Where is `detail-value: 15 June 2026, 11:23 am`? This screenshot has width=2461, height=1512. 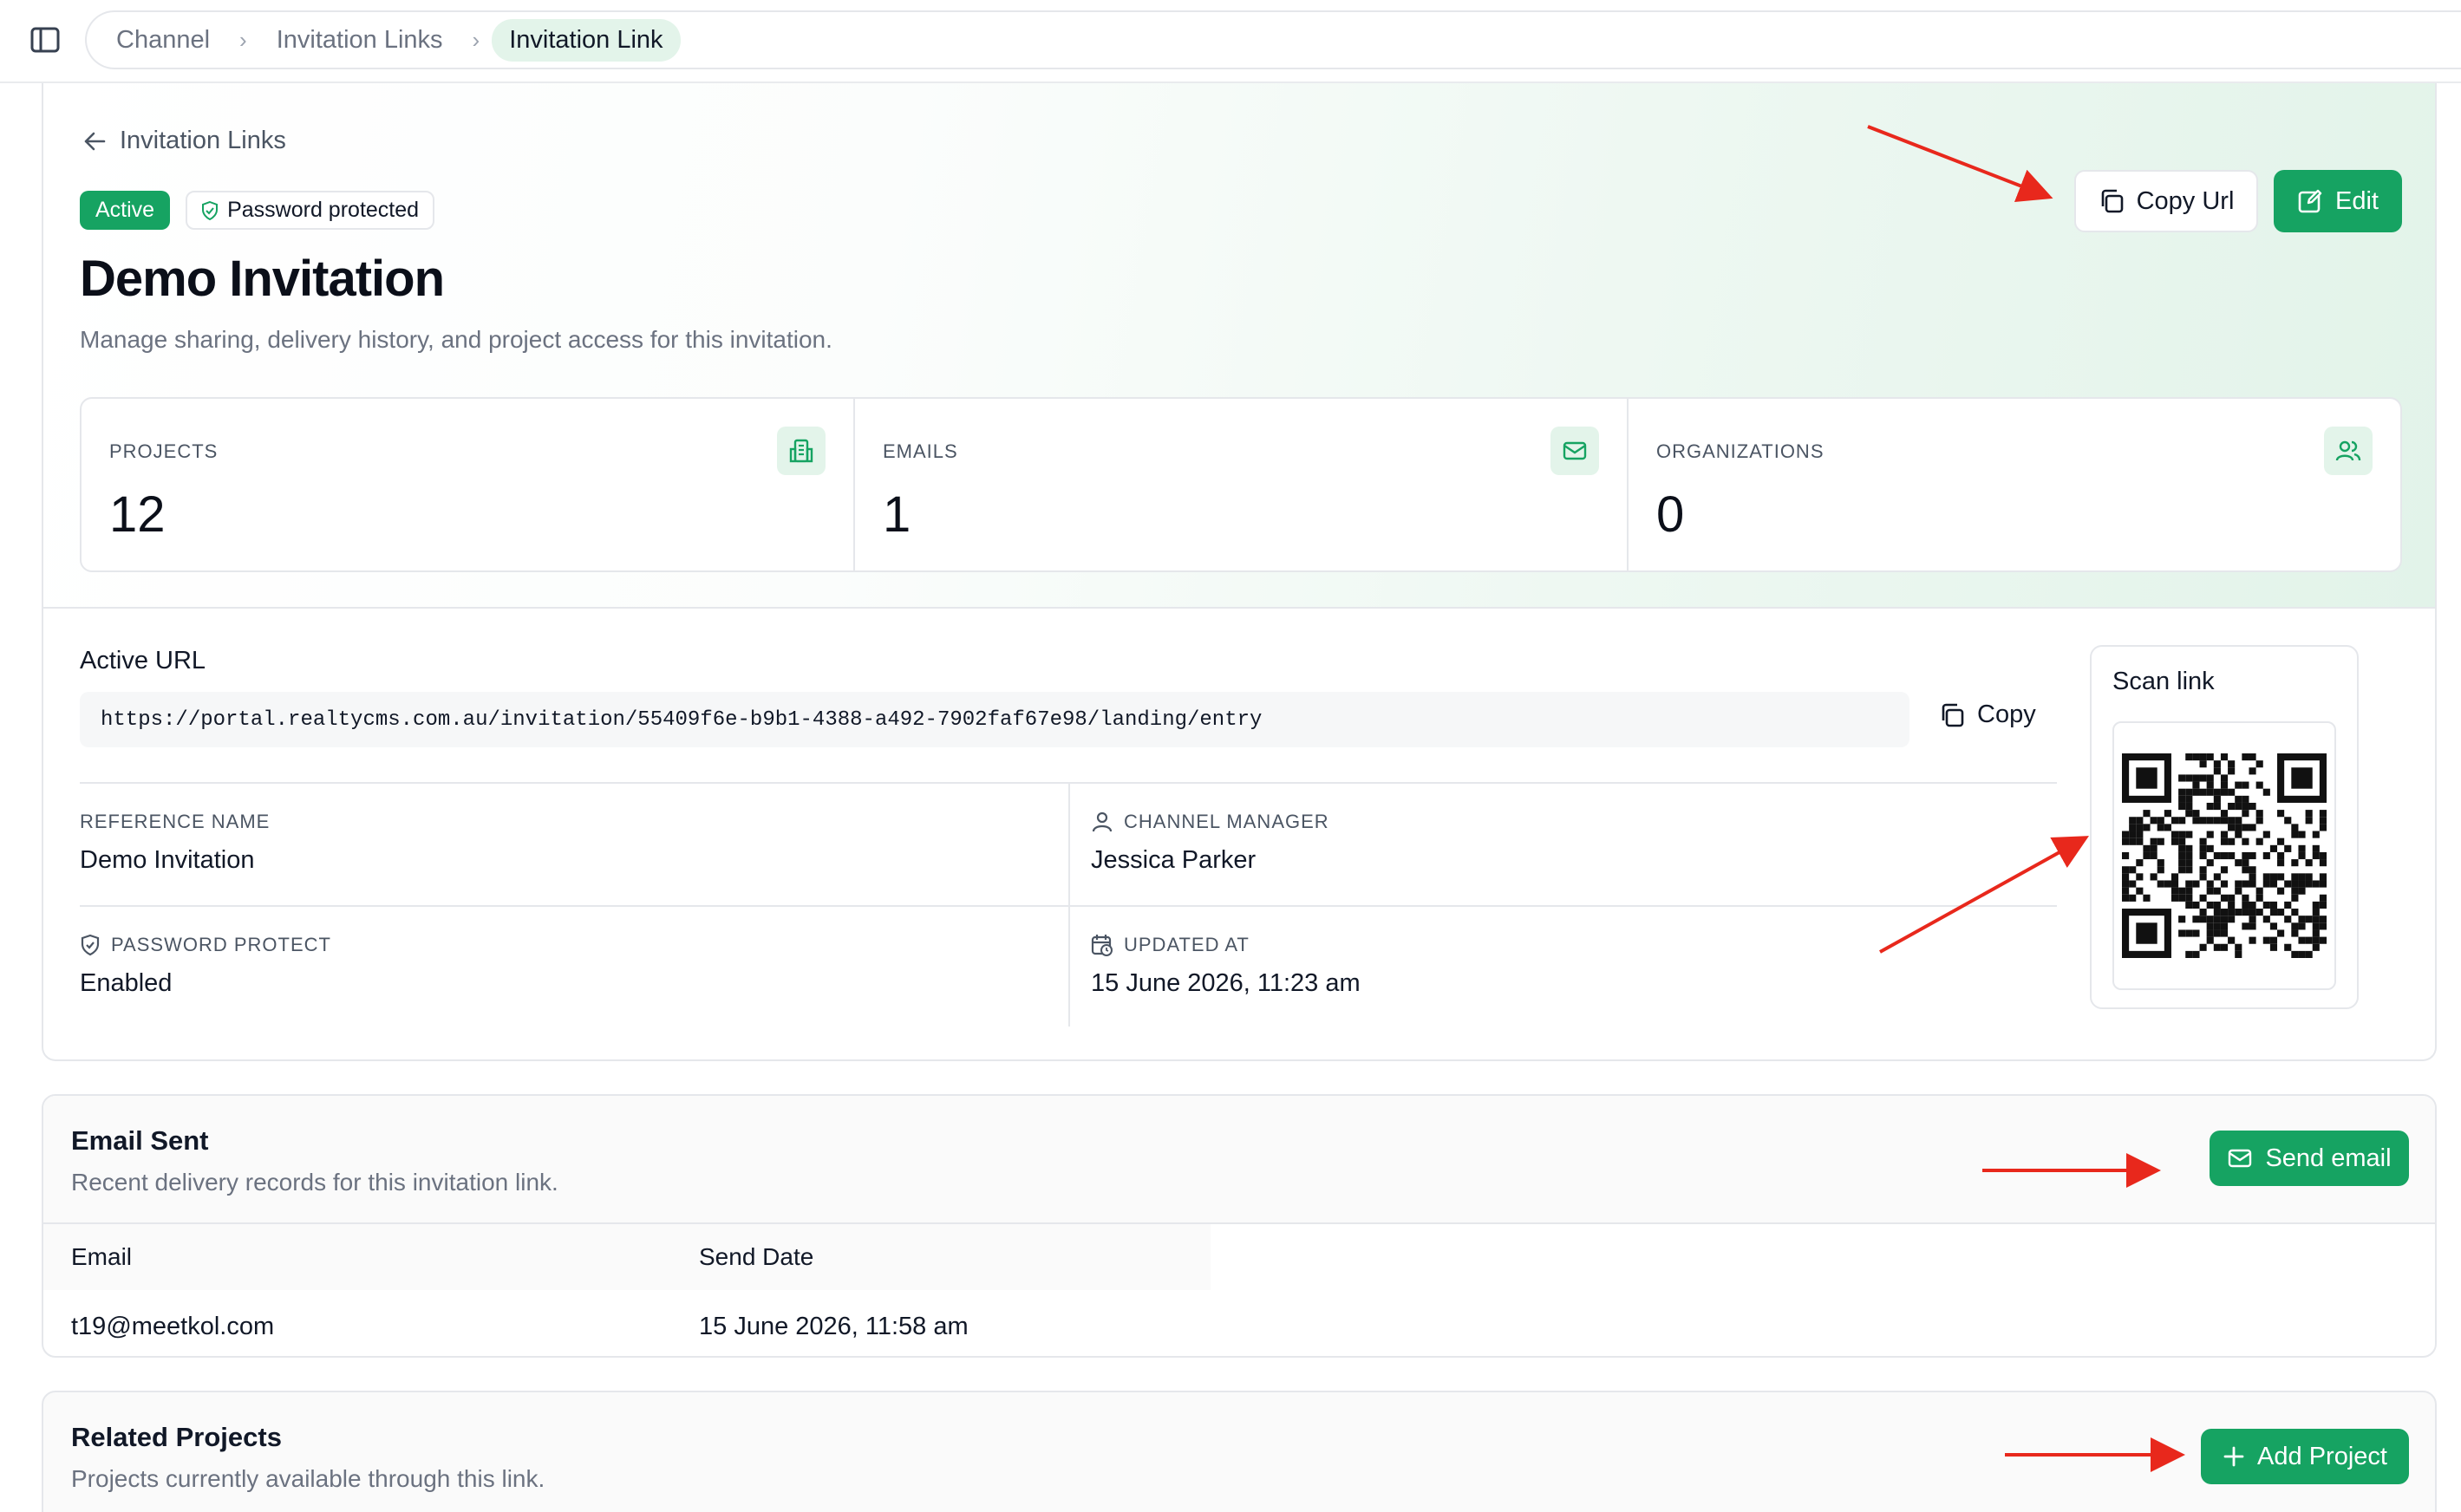
detail-value: 15 June 2026, 11:23 am is located at coordinates (1226, 983).